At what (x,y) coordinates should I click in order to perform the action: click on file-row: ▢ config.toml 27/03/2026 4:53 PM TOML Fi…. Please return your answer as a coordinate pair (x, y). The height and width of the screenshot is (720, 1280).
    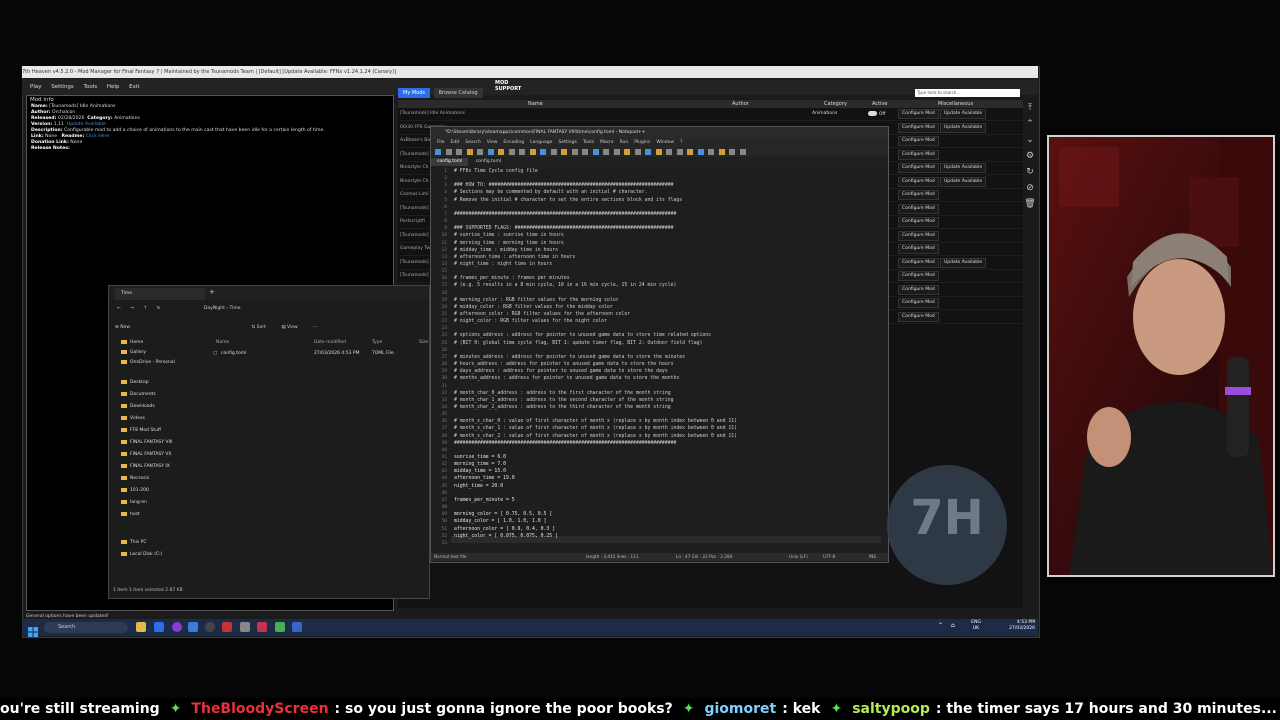
    Looking at the image, I should click on (318, 355).